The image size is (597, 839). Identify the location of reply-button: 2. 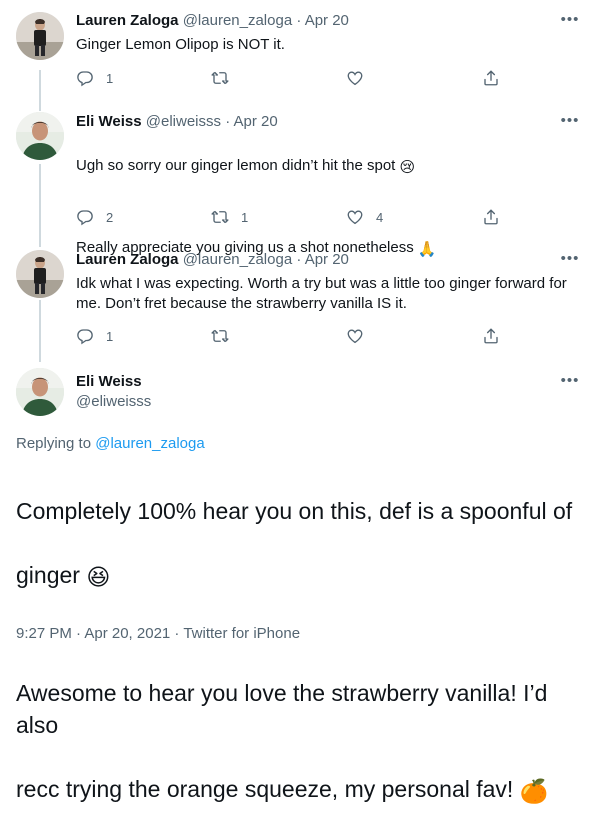
(94, 217).